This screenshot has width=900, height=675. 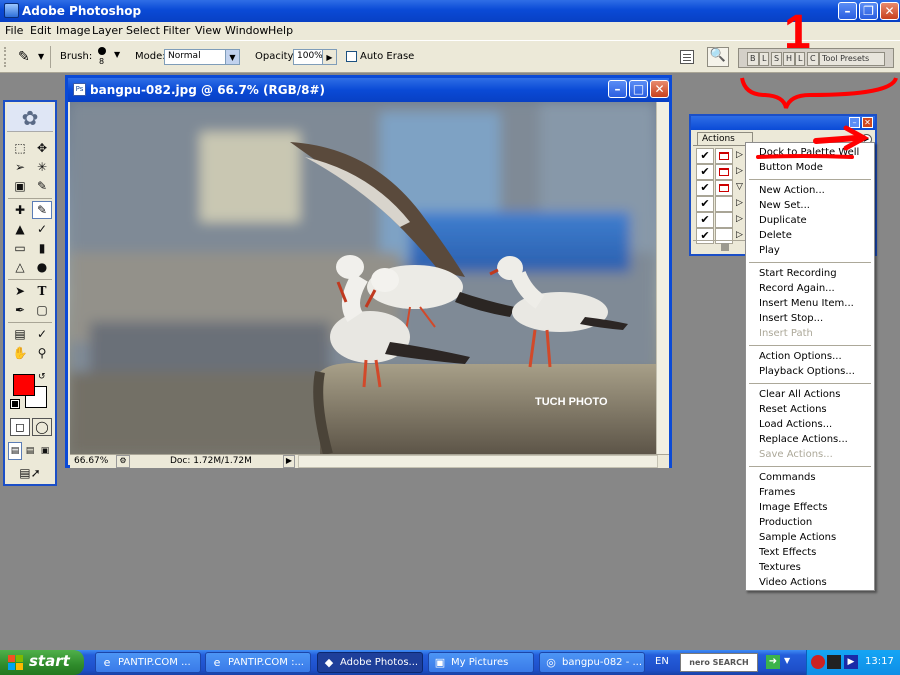 I want to click on status-menu-icon: ⚙, so click(x=123, y=461).